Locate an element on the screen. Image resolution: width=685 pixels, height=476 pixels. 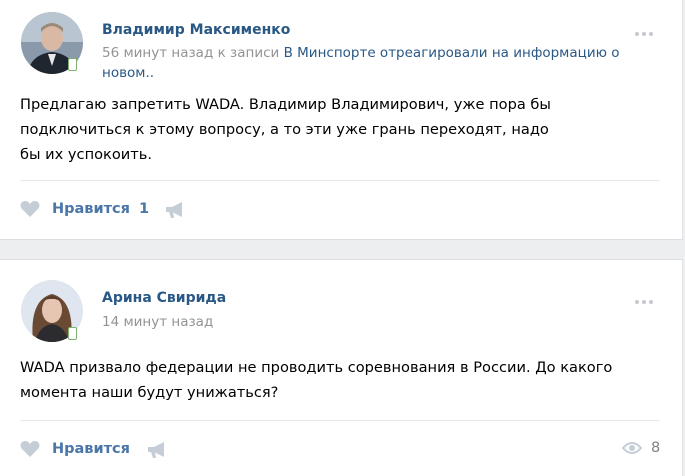
author-name: Арина Свирида is located at coordinates (164, 298).